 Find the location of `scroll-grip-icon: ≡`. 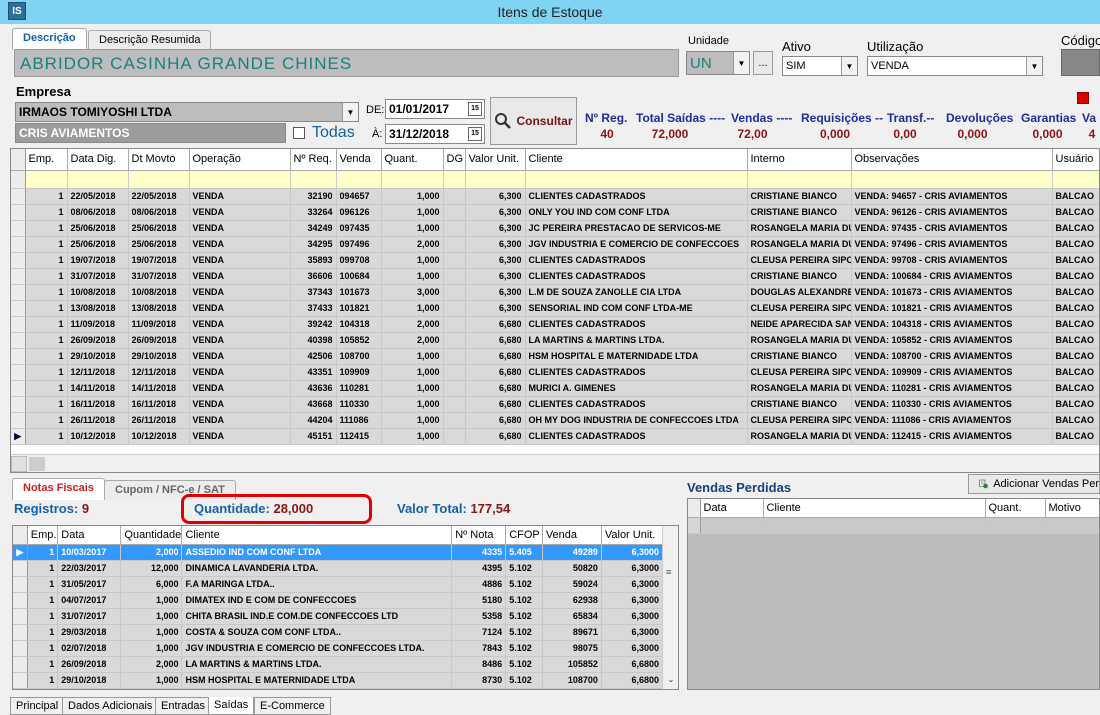

scroll-grip-icon: ≡ is located at coordinates (670, 573).